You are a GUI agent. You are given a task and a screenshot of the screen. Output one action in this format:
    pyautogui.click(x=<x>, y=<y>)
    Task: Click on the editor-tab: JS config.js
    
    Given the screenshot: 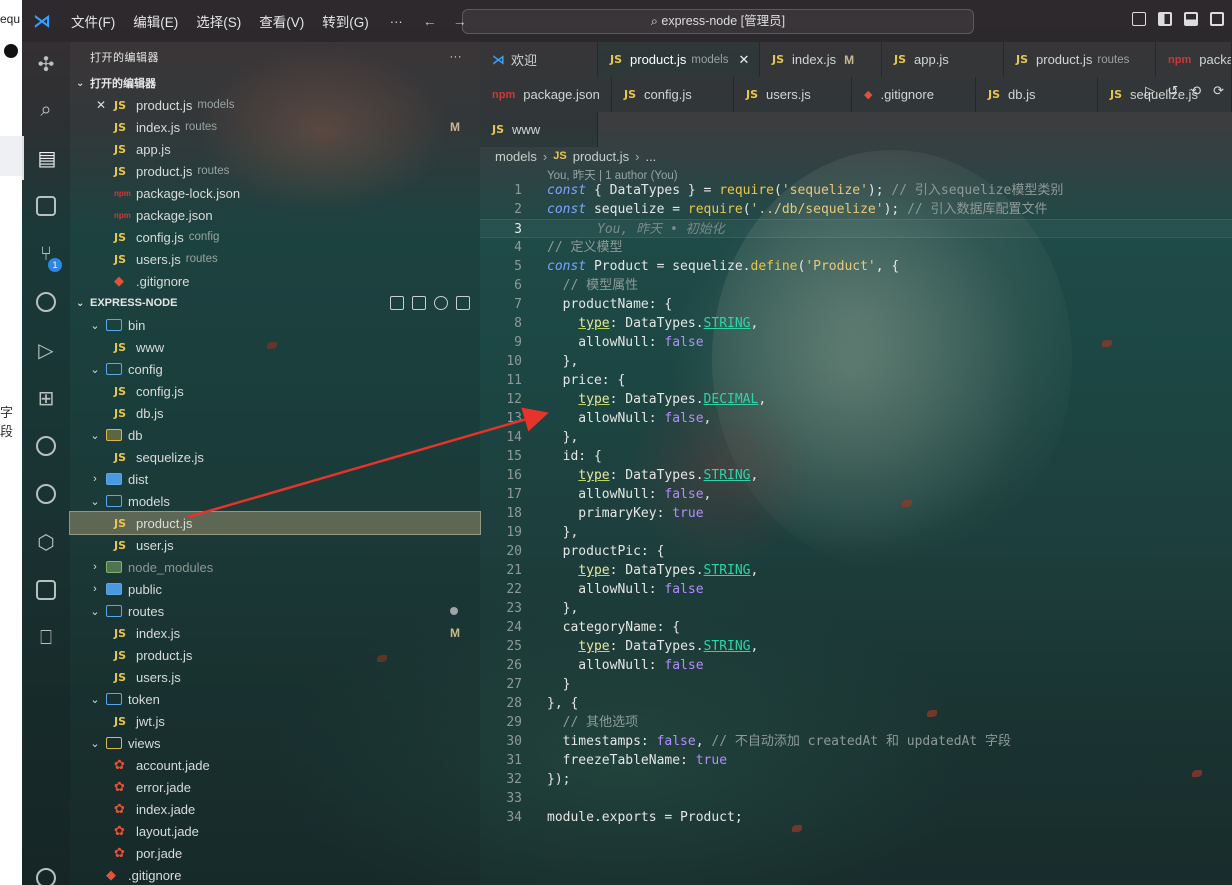 What is the action you would take?
    pyautogui.click(x=673, y=94)
    